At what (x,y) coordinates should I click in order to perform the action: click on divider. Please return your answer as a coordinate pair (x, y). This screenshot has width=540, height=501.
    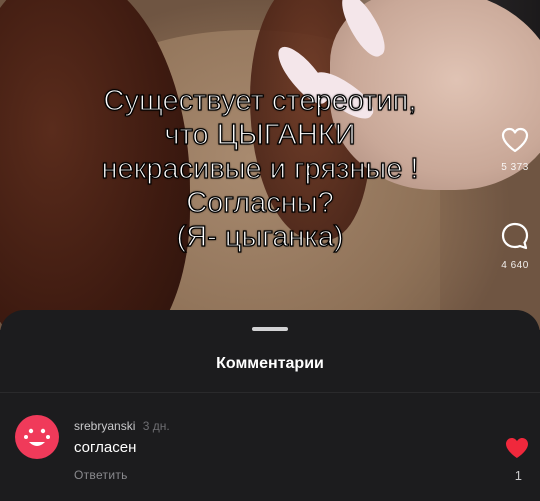
    Looking at the image, I should click on (270, 392).